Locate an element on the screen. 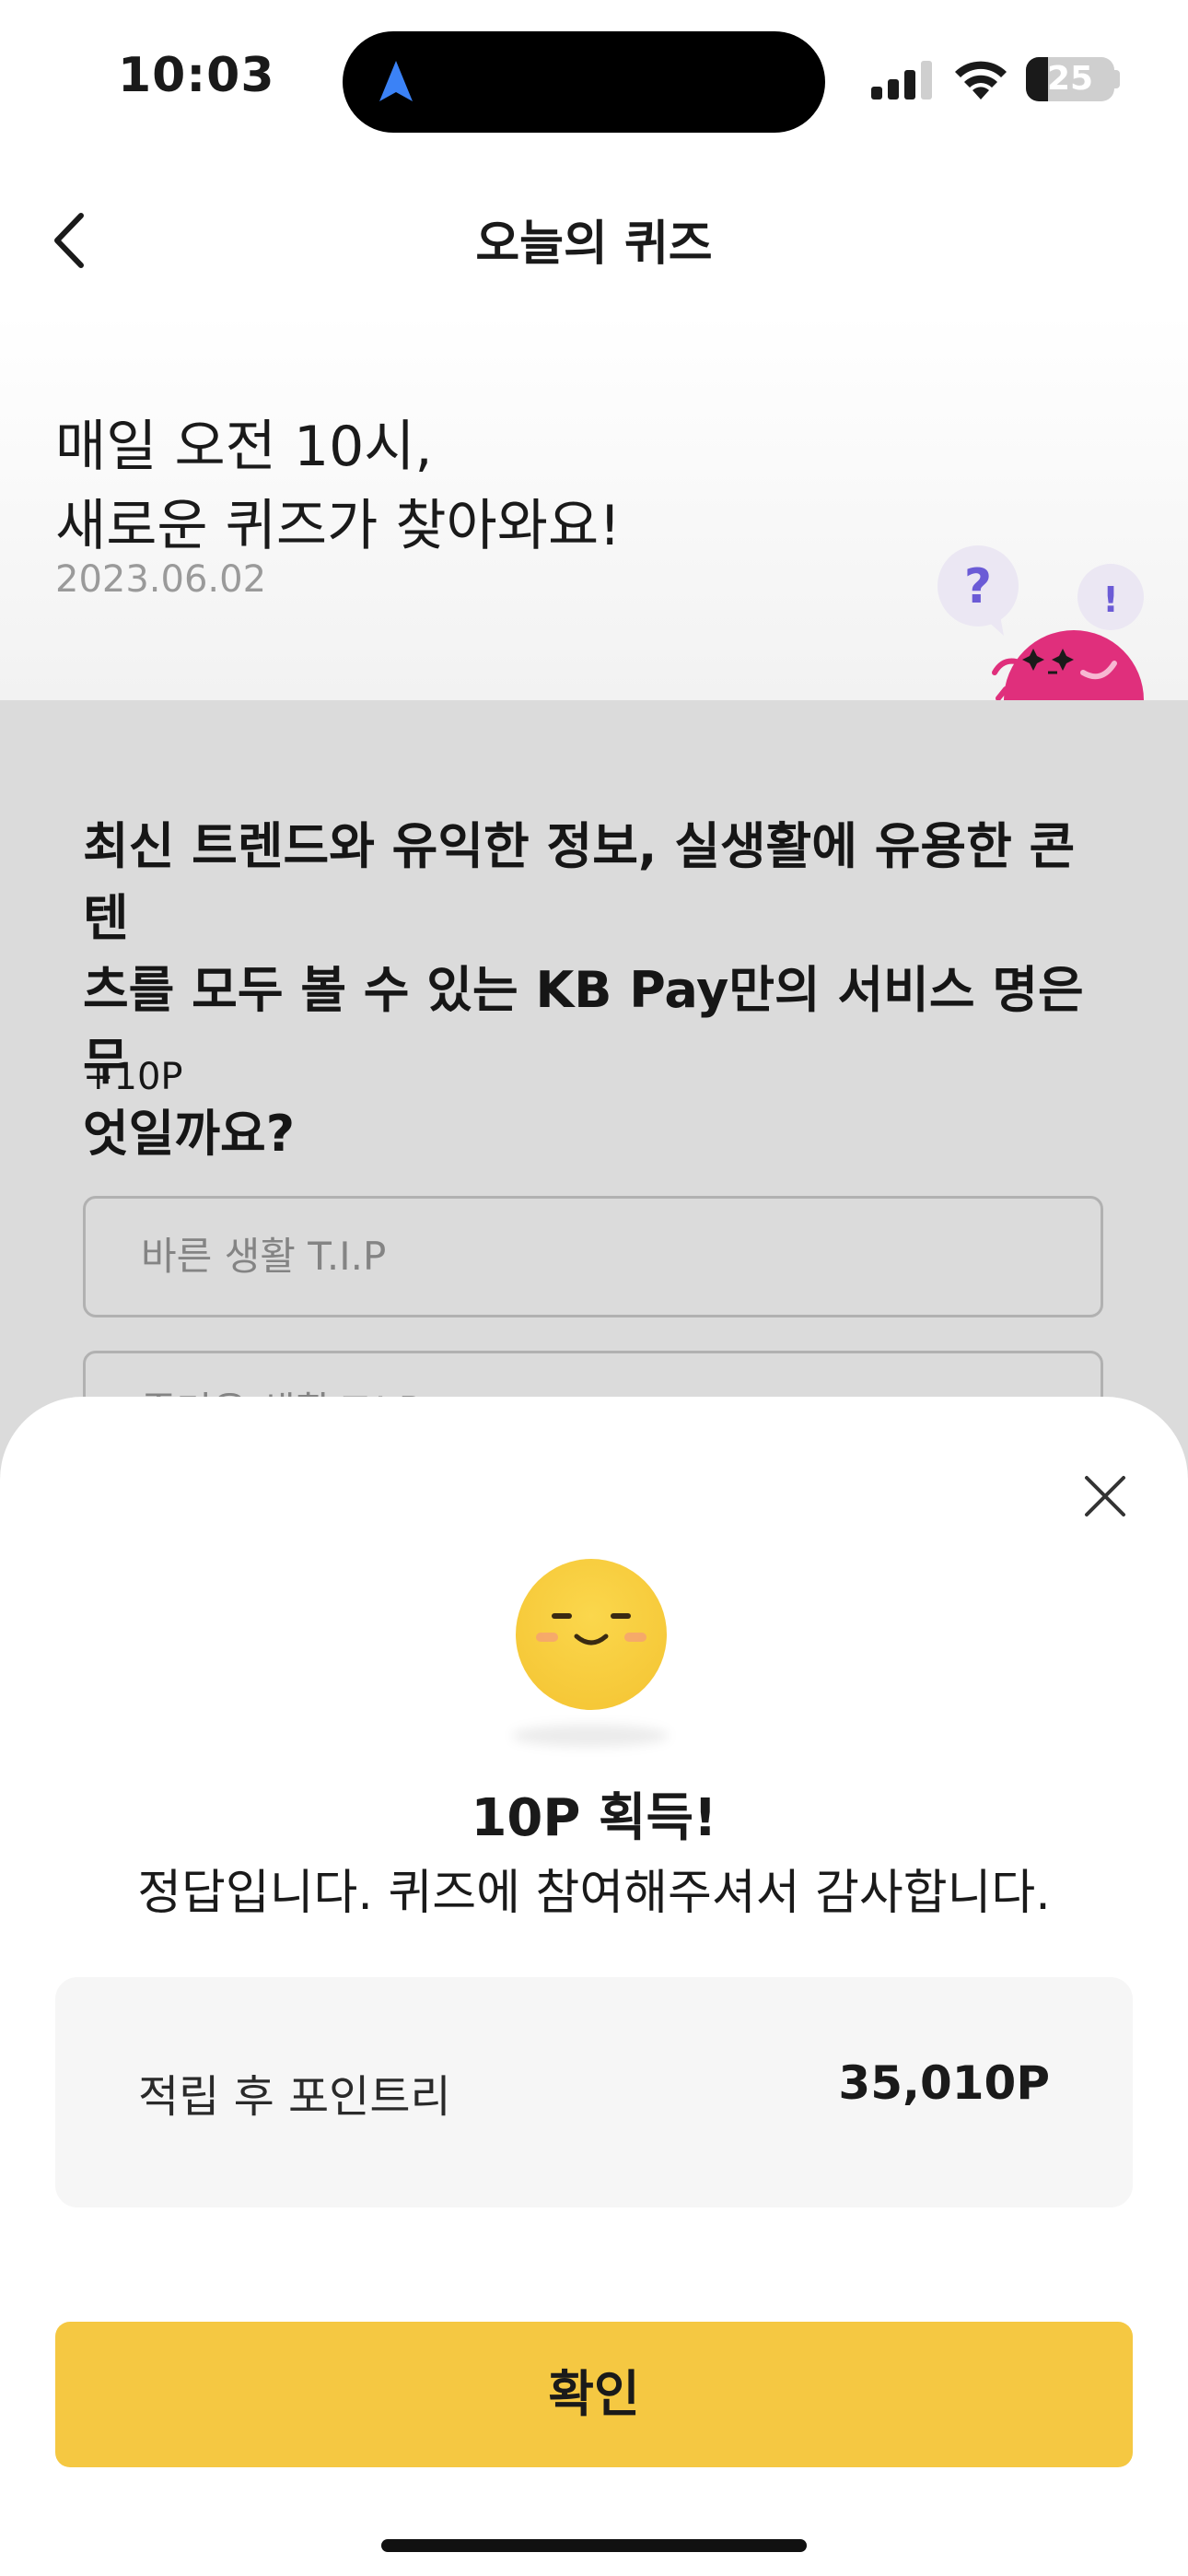  hero-heading-line1: 매일 오전 10시, is located at coordinates (244, 447).